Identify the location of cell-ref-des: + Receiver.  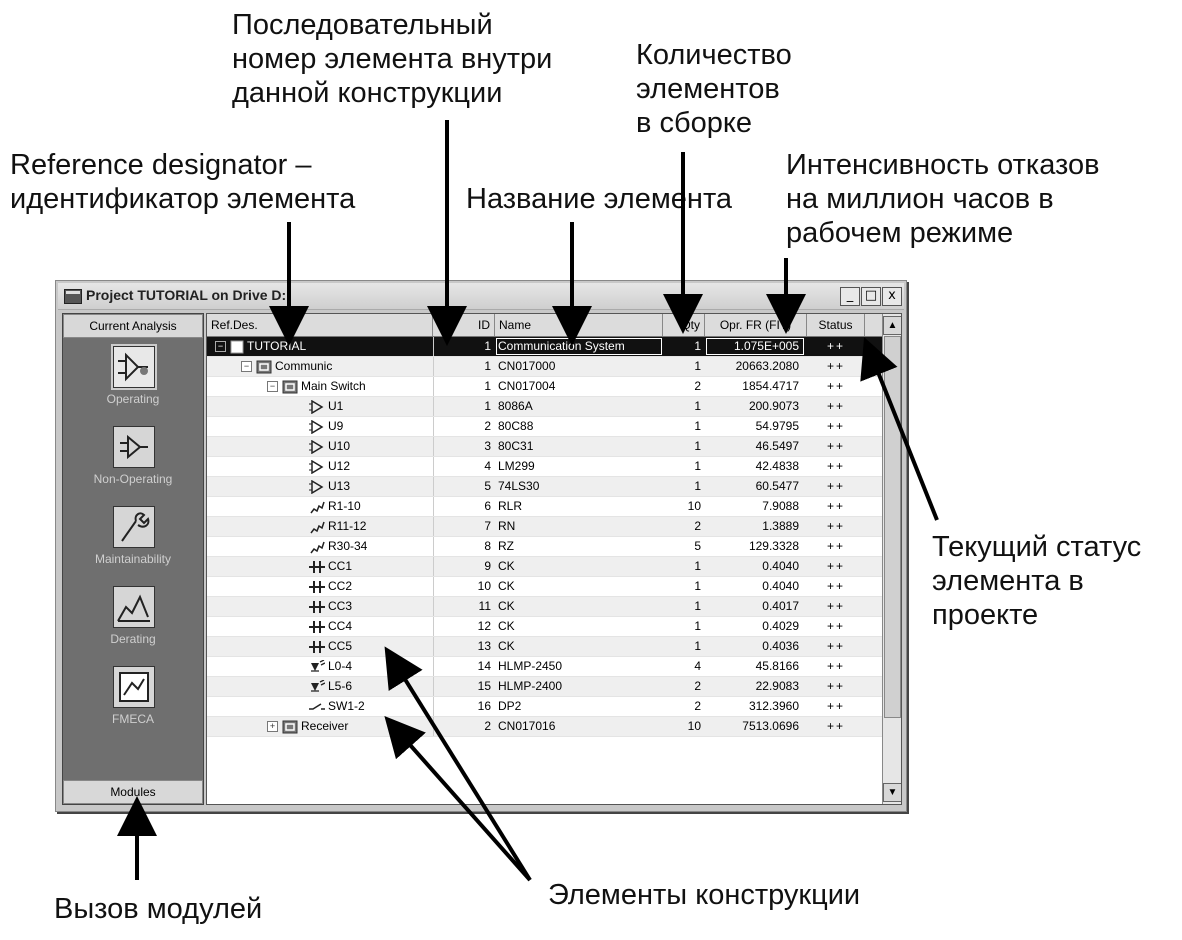
(320, 726).